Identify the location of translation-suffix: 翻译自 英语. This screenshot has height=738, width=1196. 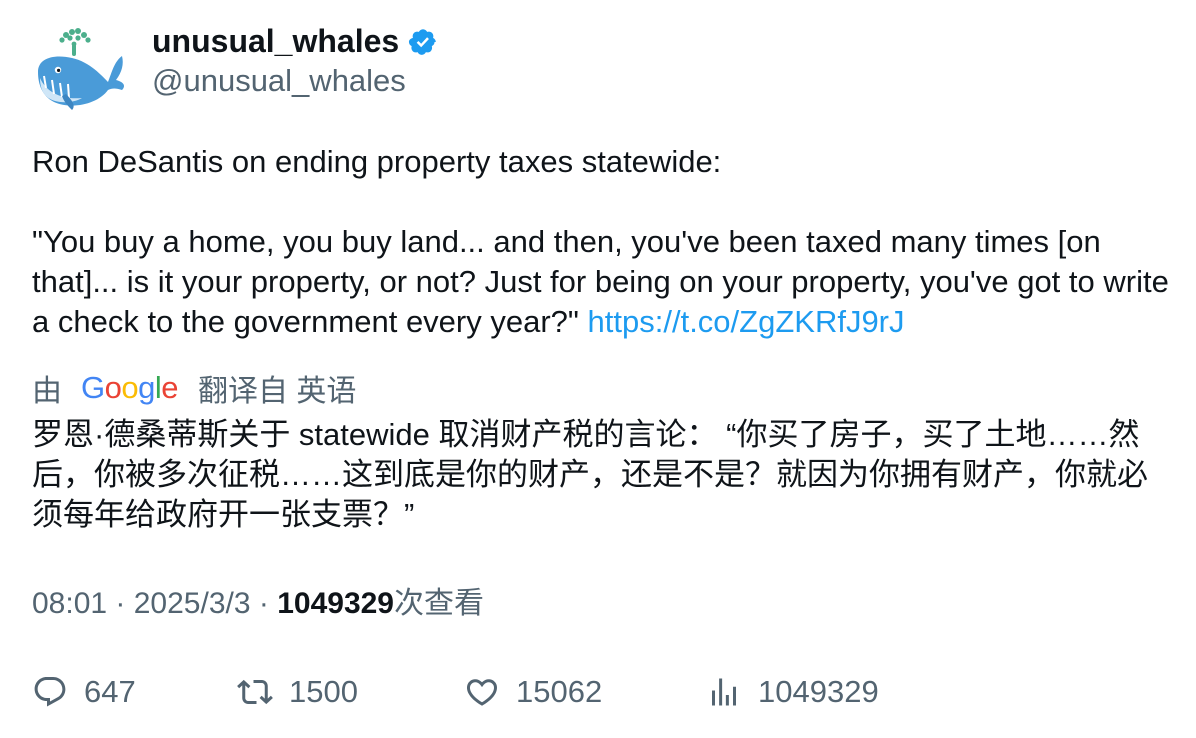
(277, 391).